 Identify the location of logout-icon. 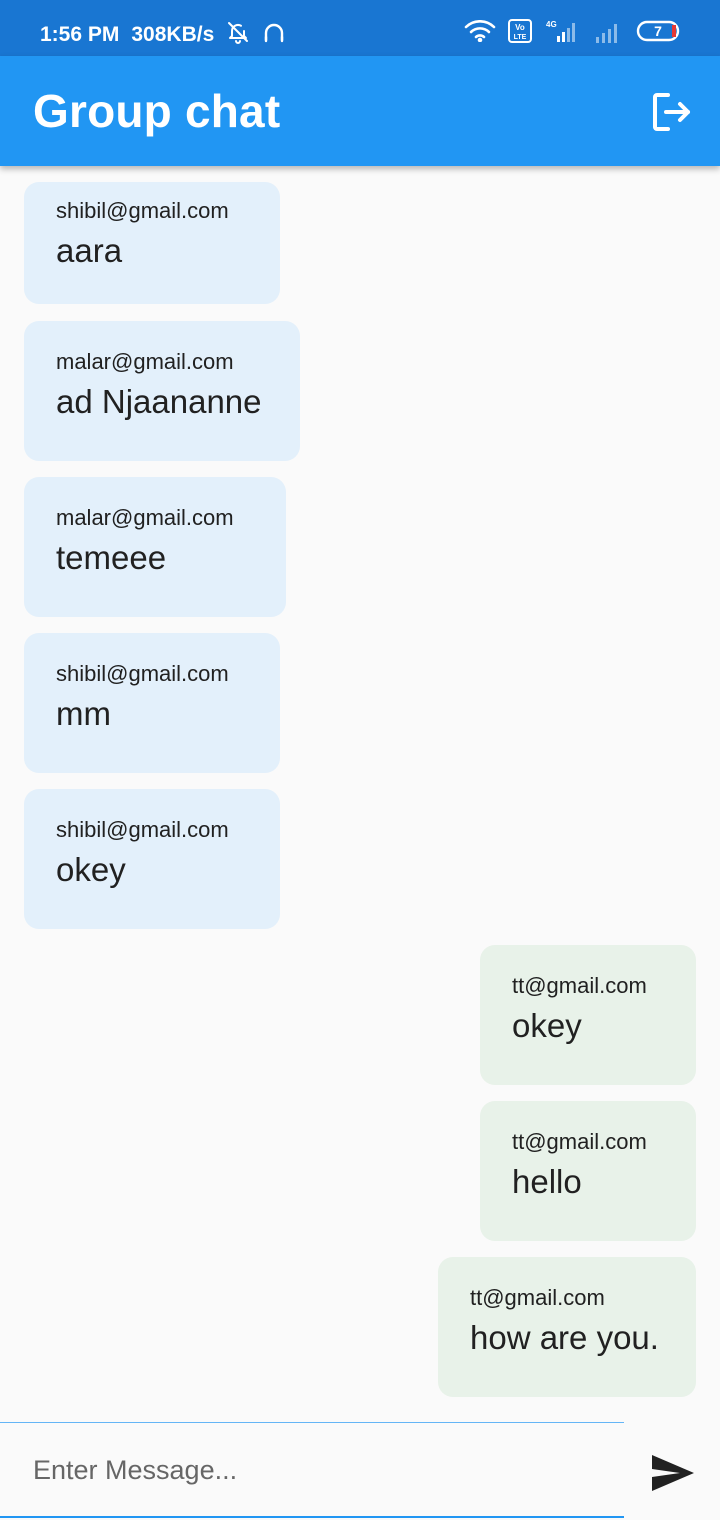
(671, 112).